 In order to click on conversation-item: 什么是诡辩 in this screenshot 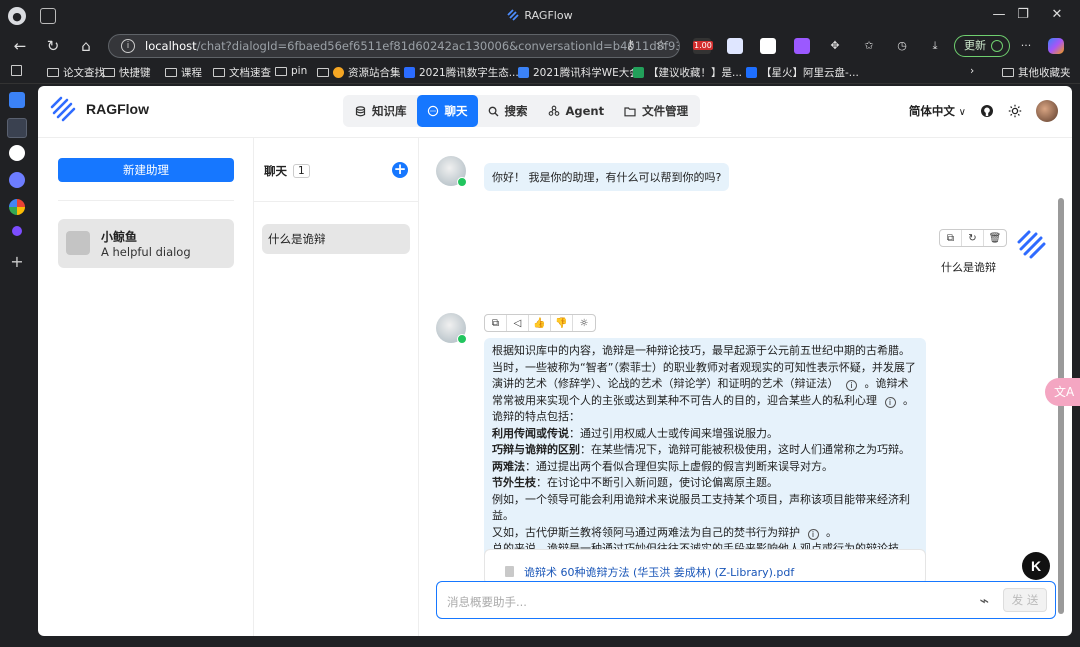, I will do `click(336, 239)`.